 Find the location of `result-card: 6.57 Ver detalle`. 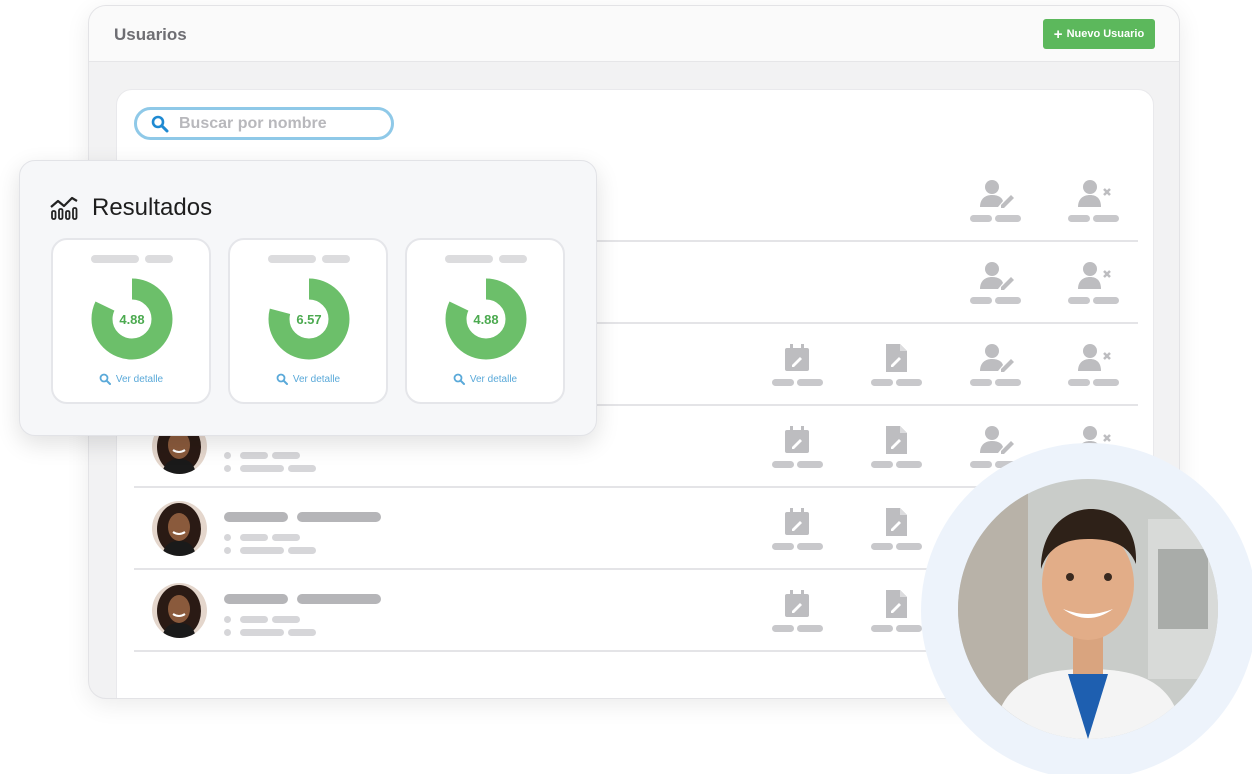

result-card: 6.57 Ver detalle is located at coordinates (308, 321).